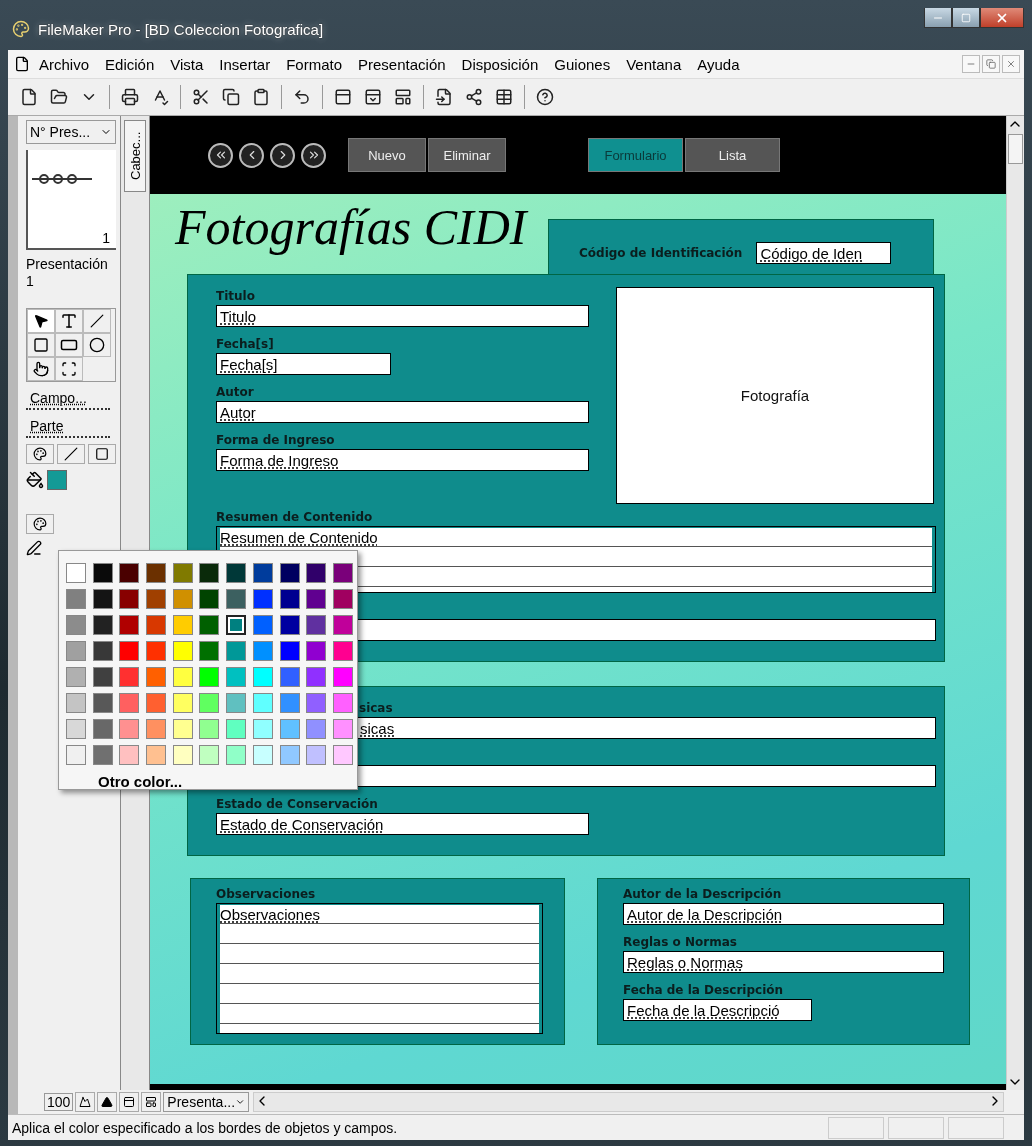 This screenshot has height=1146, width=1032. What do you see at coordinates (251, 155) in the screenshot?
I see `previous-record-button` at bounding box center [251, 155].